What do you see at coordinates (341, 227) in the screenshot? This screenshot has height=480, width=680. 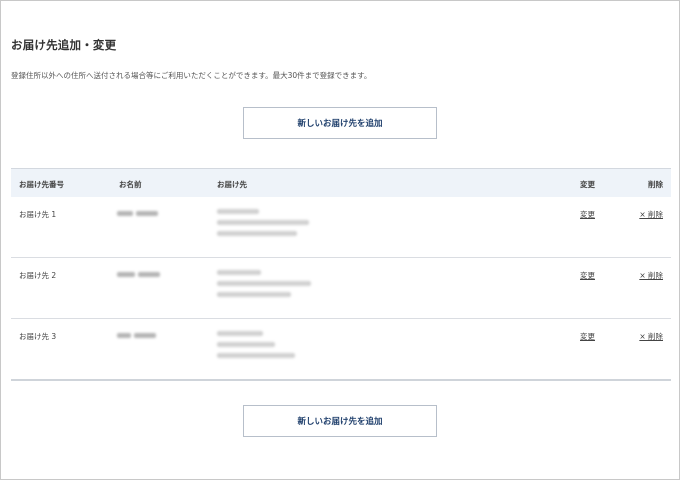 I see `table-row: お届け先 1 変更 × 削除` at bounding box center [341, 227].